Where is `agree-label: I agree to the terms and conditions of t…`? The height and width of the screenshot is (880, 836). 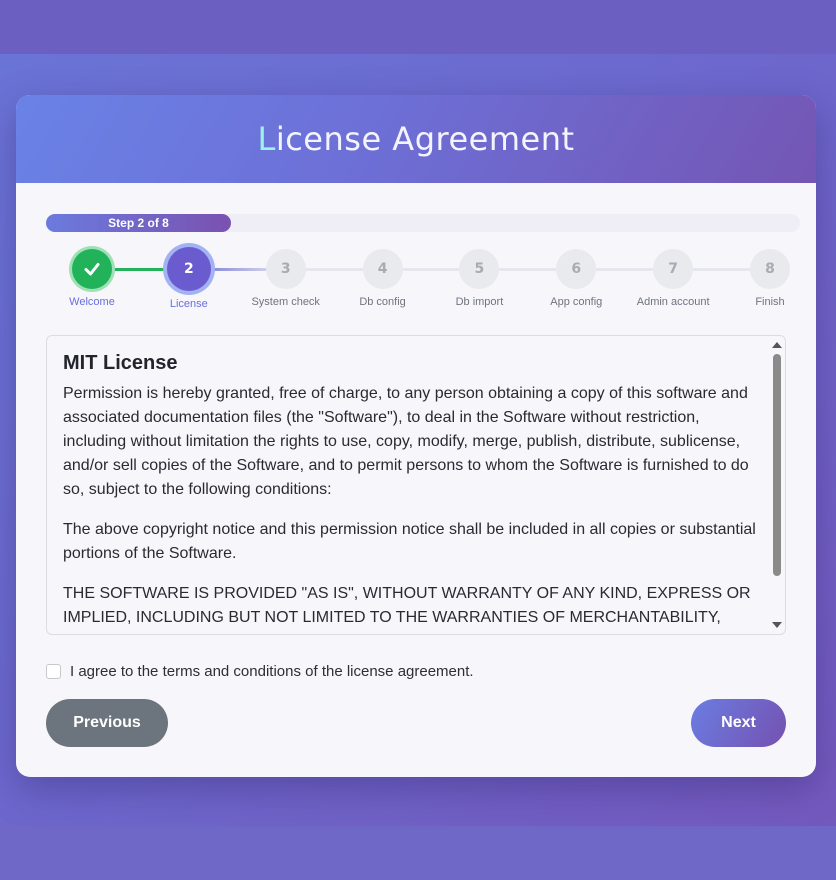 agree-label: I agree to the terms and conditions of t… is located at coordinates (272, 671).